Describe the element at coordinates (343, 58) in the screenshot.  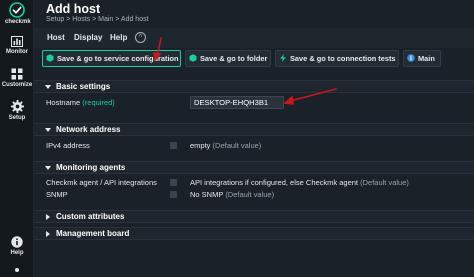
I see `button-label: Save & go to connection tests` at that location.